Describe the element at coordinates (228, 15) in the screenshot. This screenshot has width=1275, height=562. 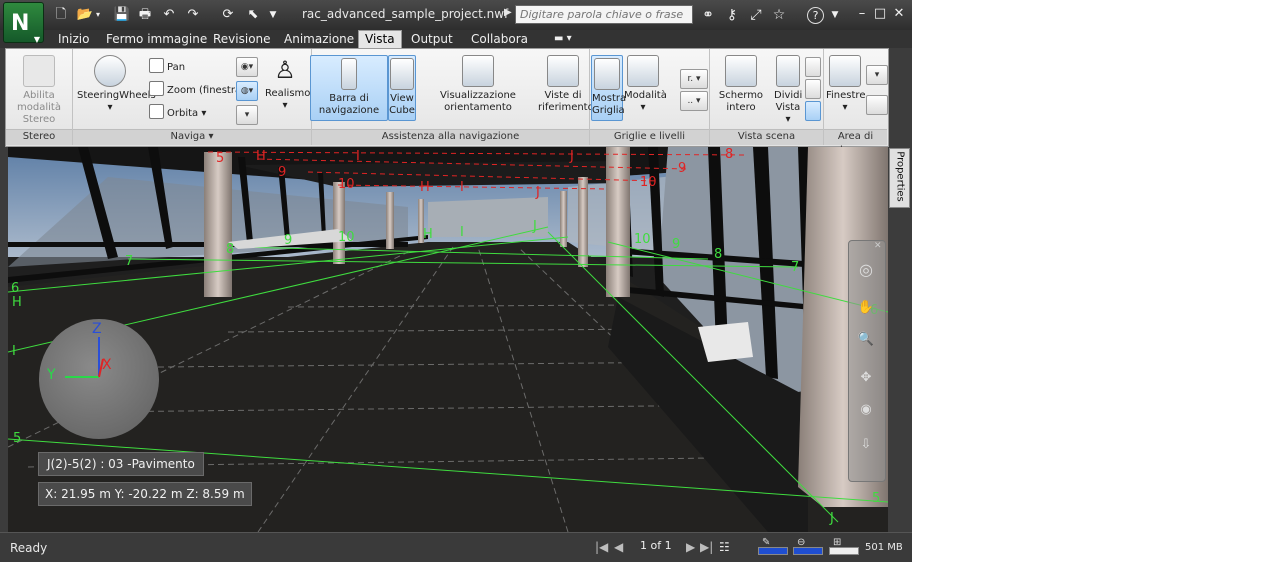
I see `refresh-icon: ⟳` at that location.